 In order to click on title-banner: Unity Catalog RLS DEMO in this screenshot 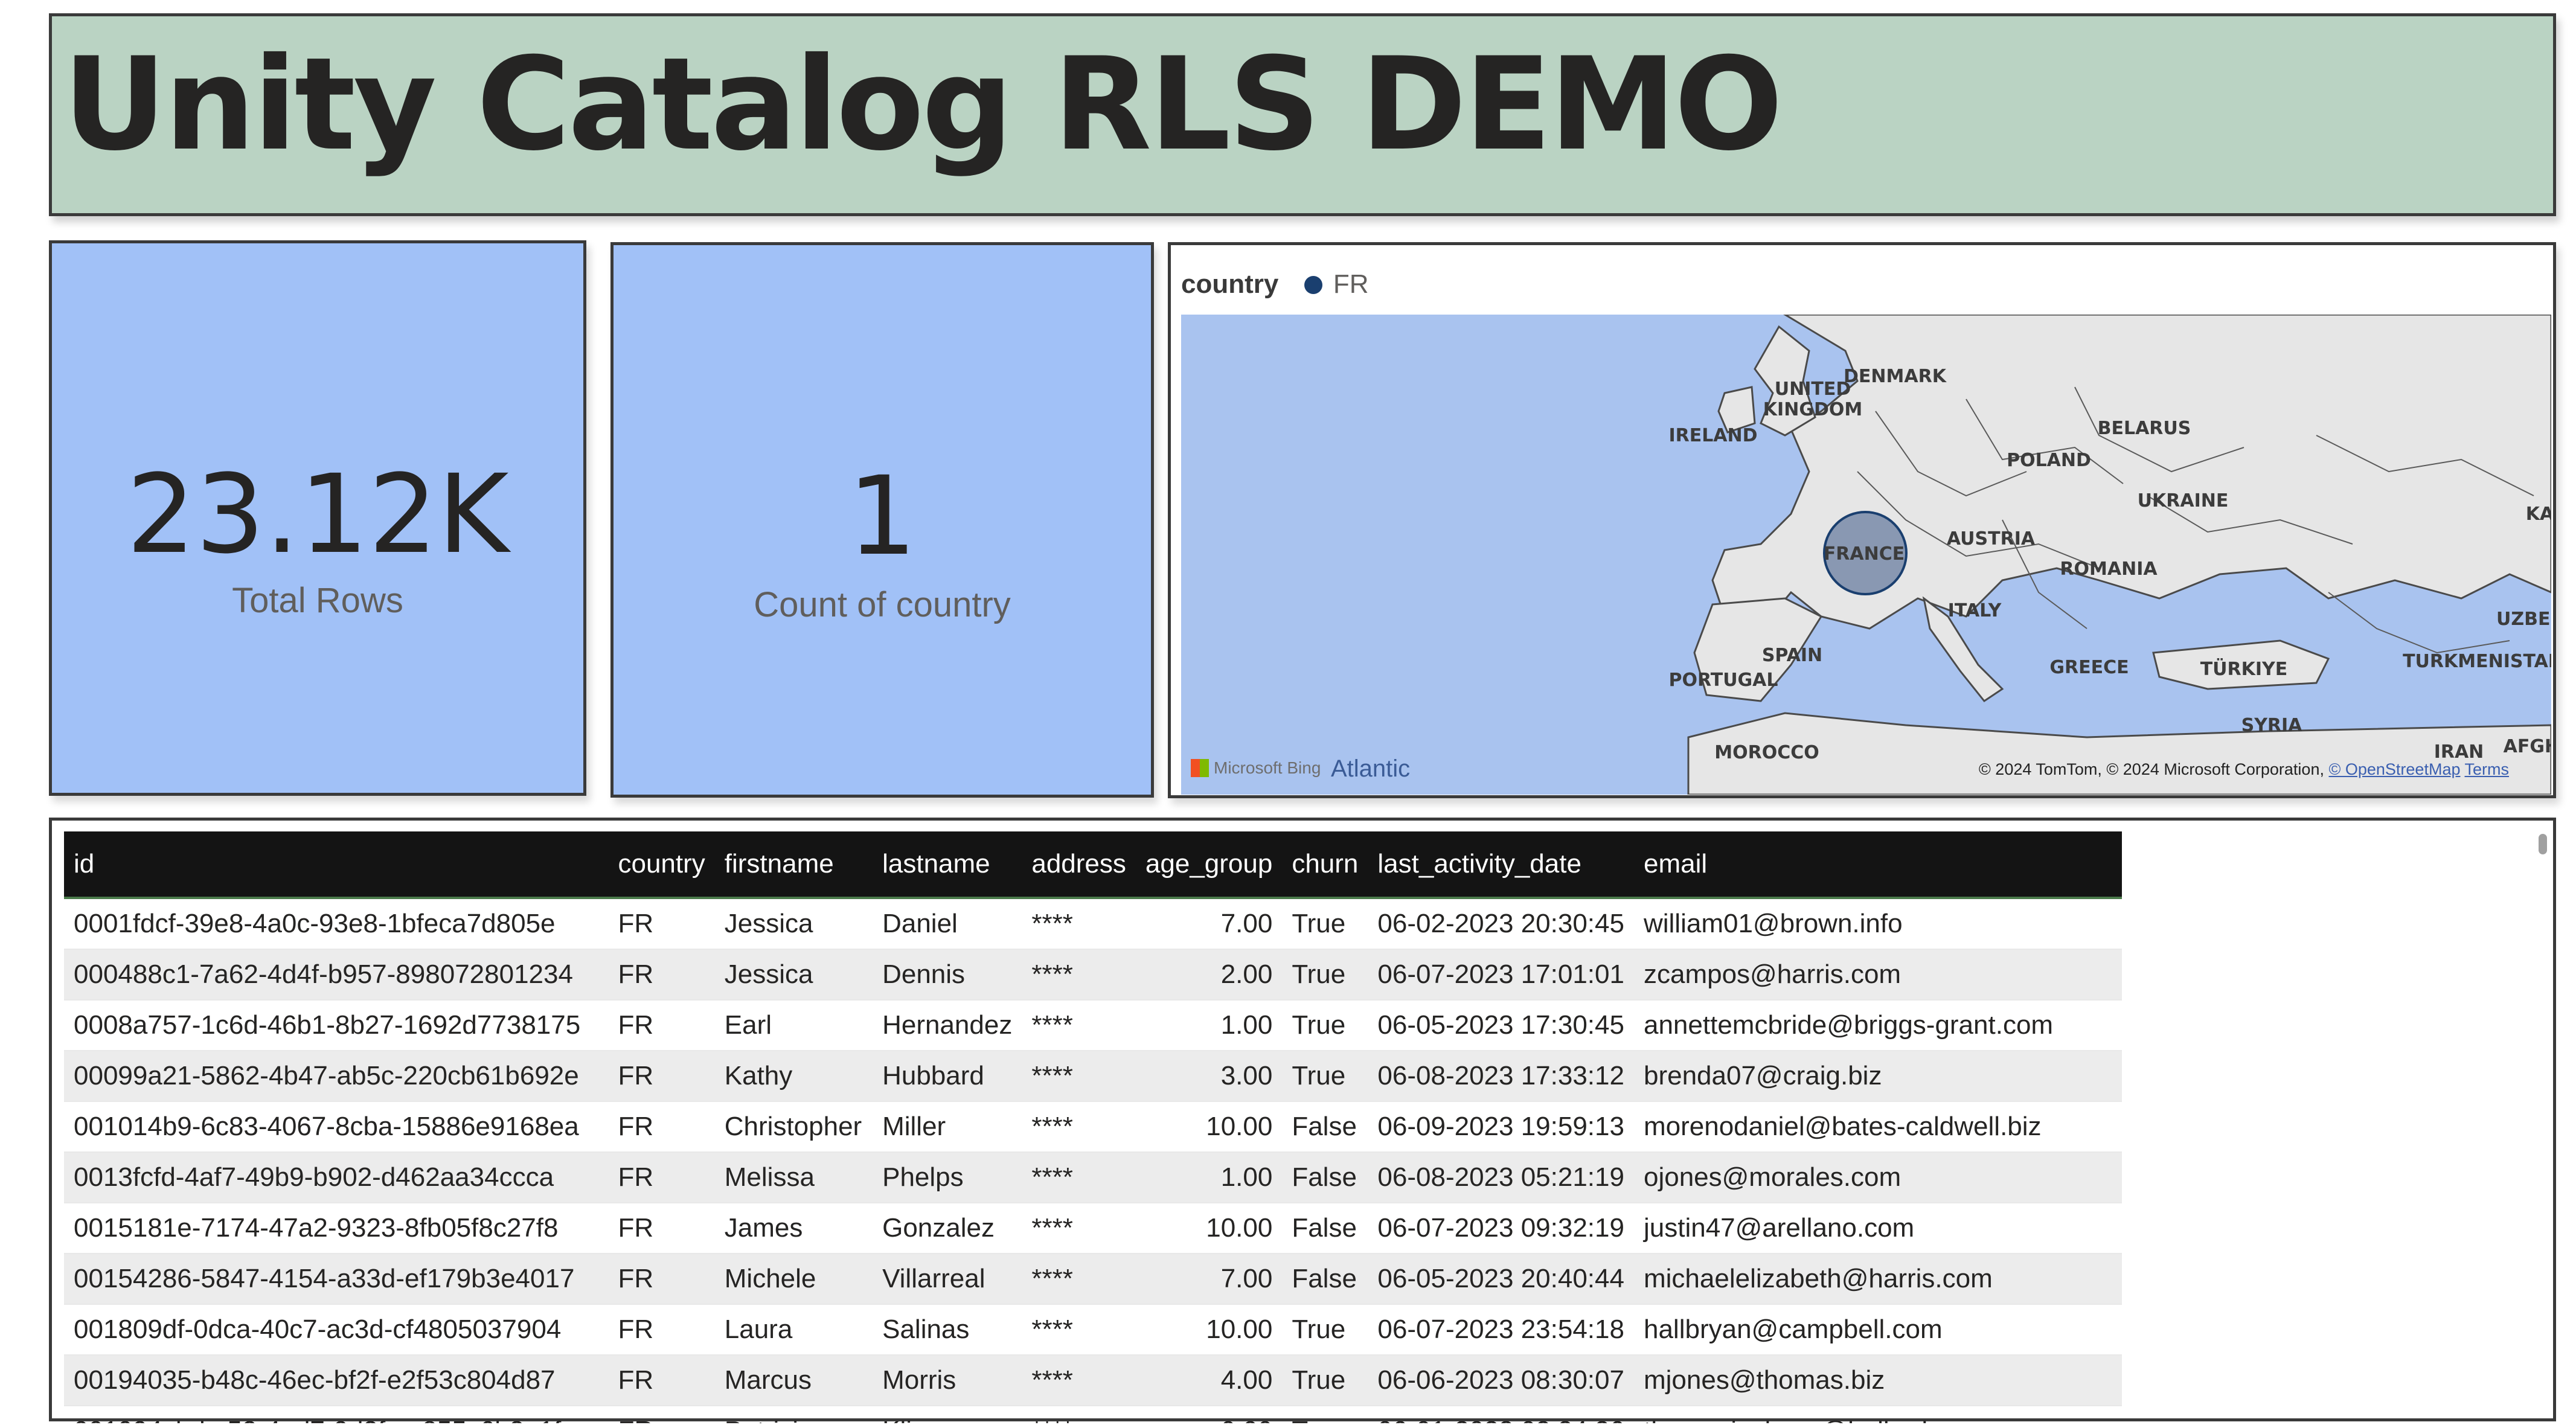, I will do `click(1302, 114)`.